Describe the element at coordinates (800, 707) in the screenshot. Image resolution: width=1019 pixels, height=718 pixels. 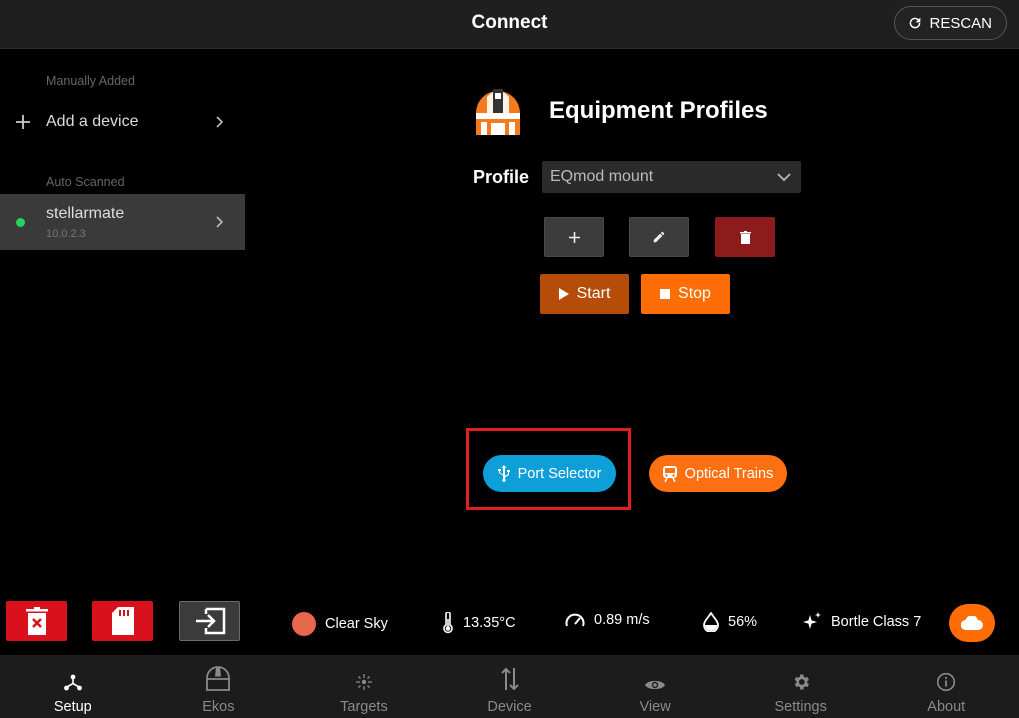
I see `nav-label: Settings` at that location.